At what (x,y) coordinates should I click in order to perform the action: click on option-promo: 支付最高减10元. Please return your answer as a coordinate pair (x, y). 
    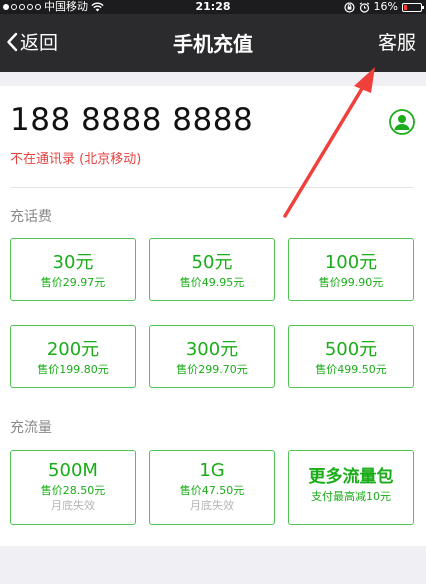
    Looking at the image, I should click on (351, 496).